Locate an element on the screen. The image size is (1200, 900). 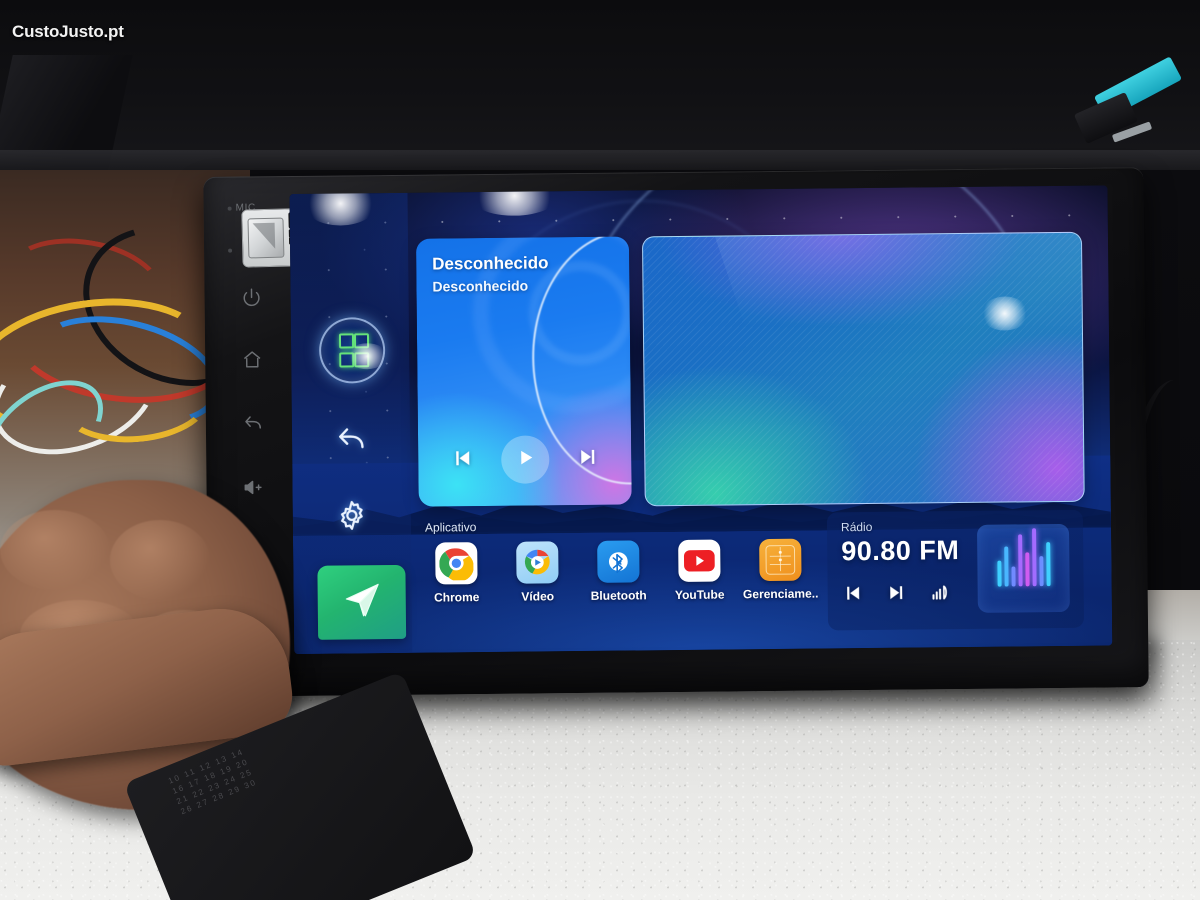
now-playing-title: Desconhecido is located at coordinates (490, 263).